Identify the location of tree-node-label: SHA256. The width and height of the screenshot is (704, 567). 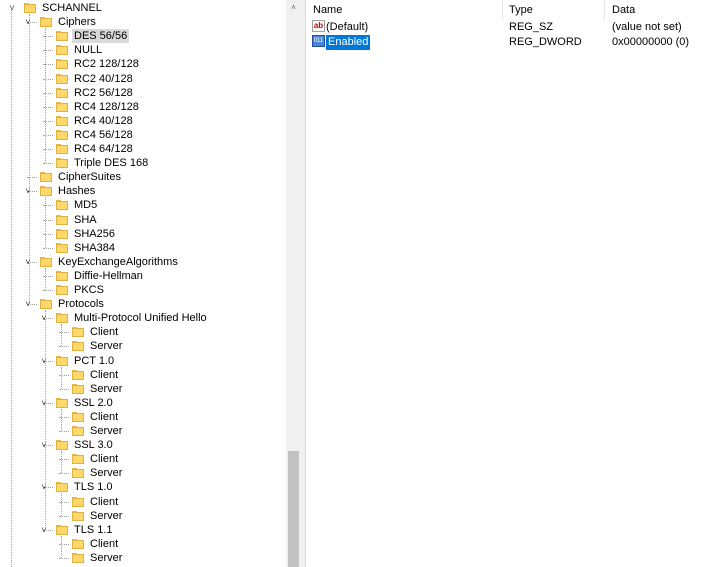
(94, 233).